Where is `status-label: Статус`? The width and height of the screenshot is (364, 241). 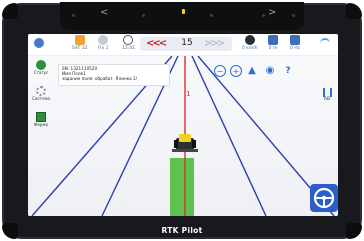
status-label: Статус is located at coordinates (41, 72).